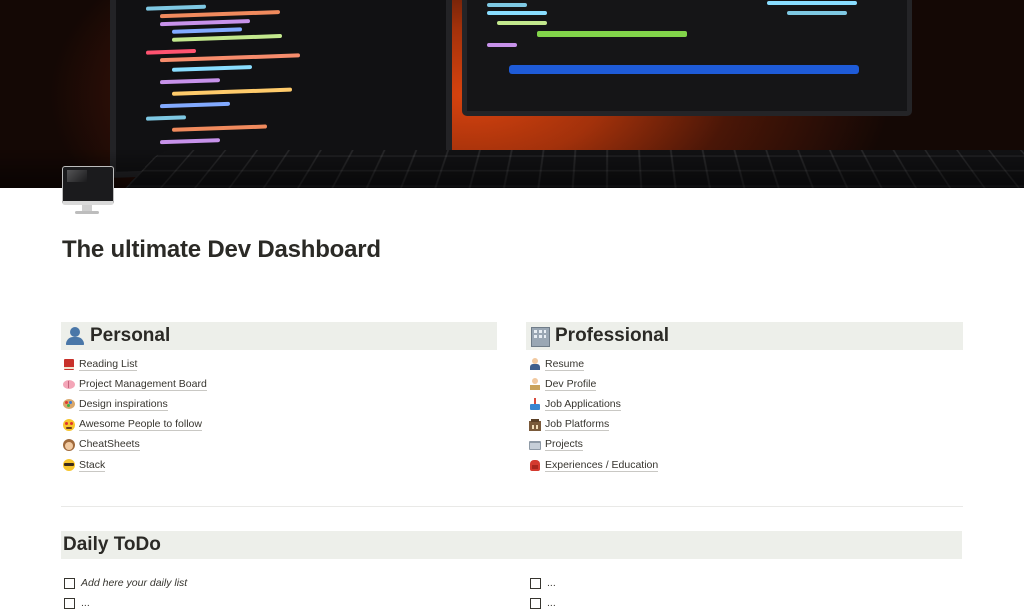  Describe the element at coordinates (75, 336) in the screenshot. I see `bust-in-silhouette-icon` at that location.